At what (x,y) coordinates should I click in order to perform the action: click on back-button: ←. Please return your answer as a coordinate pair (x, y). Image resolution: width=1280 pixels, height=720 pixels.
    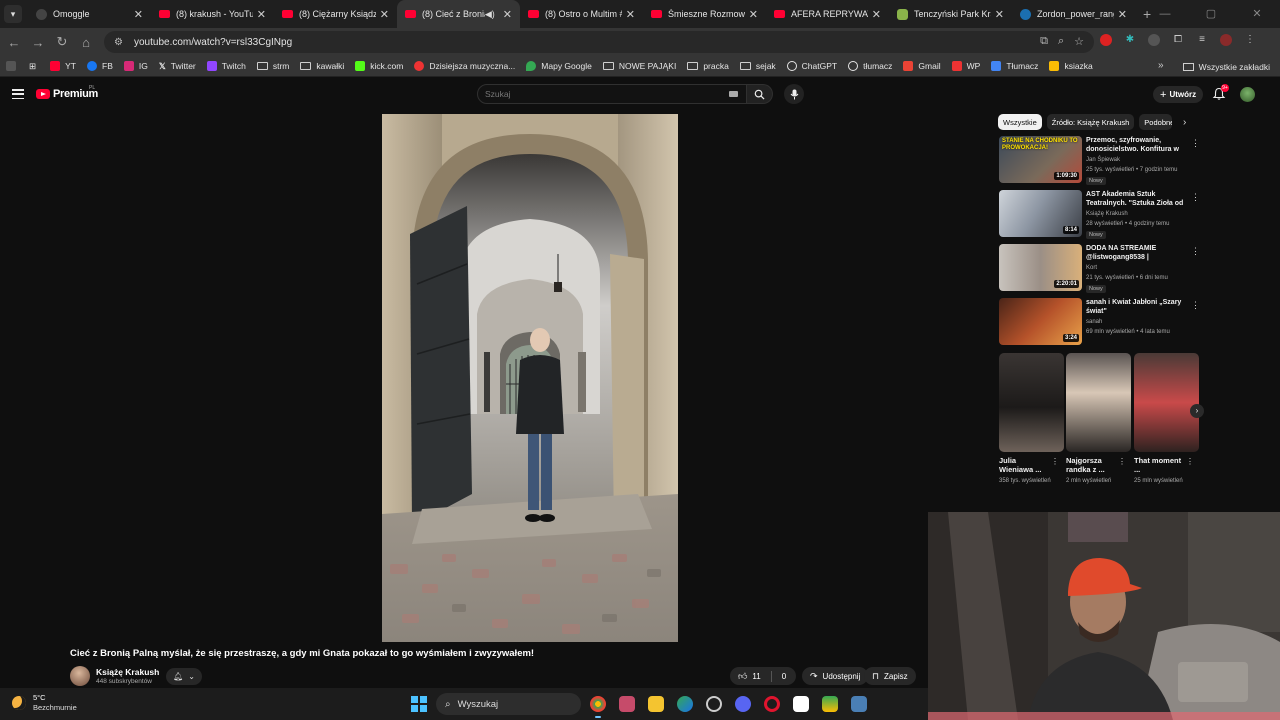
    Looking at the image, I should click on (14, 42).